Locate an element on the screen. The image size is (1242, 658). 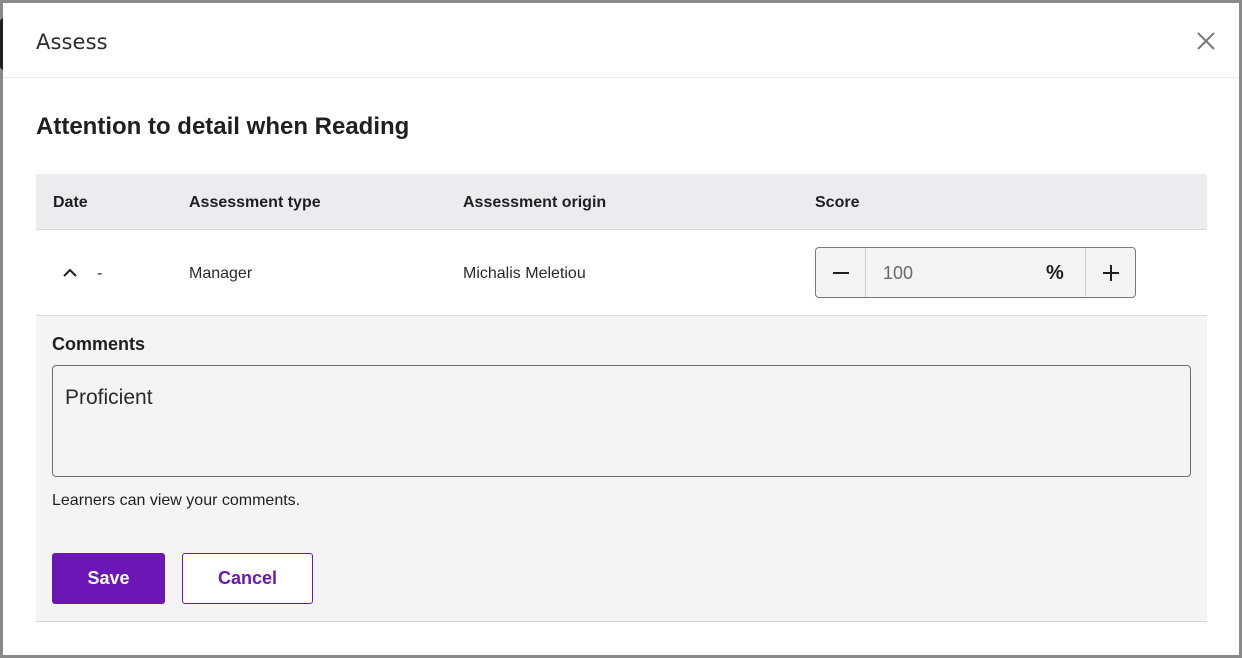
increment-score-button is located at coordinates (1110, 272).